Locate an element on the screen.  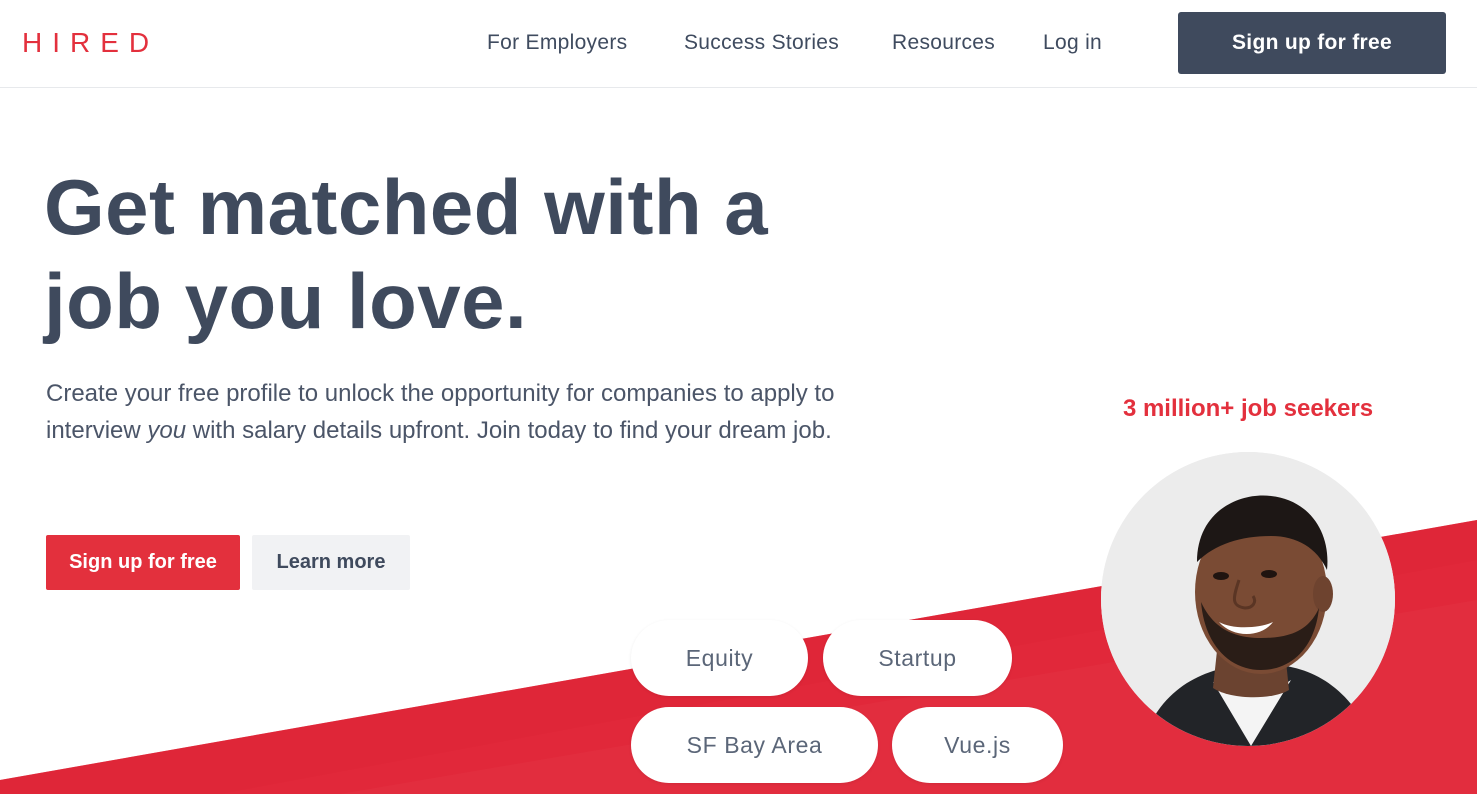
filter-tag-startup: Startup is located at coordinates (917, 658).